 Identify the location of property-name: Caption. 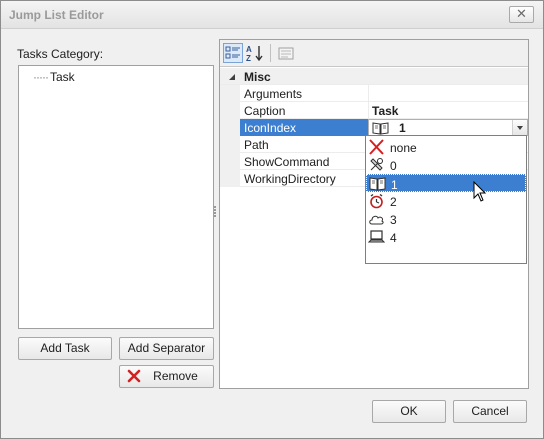
(265, 111).